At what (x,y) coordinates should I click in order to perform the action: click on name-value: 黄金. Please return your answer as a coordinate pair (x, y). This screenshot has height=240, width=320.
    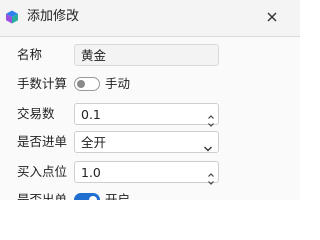
    Looking at the image, I should click on (94, 55).